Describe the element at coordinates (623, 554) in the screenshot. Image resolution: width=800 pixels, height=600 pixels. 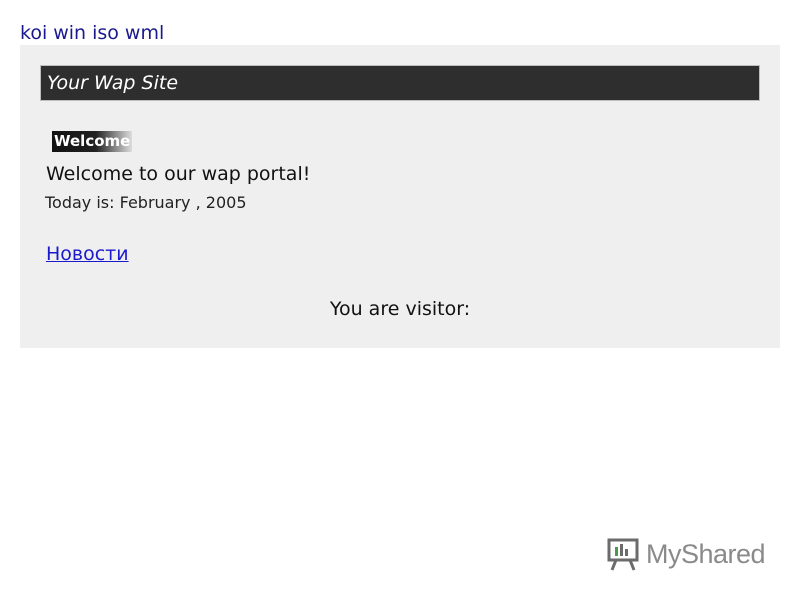
I see `presentation-board-icon` at that location.